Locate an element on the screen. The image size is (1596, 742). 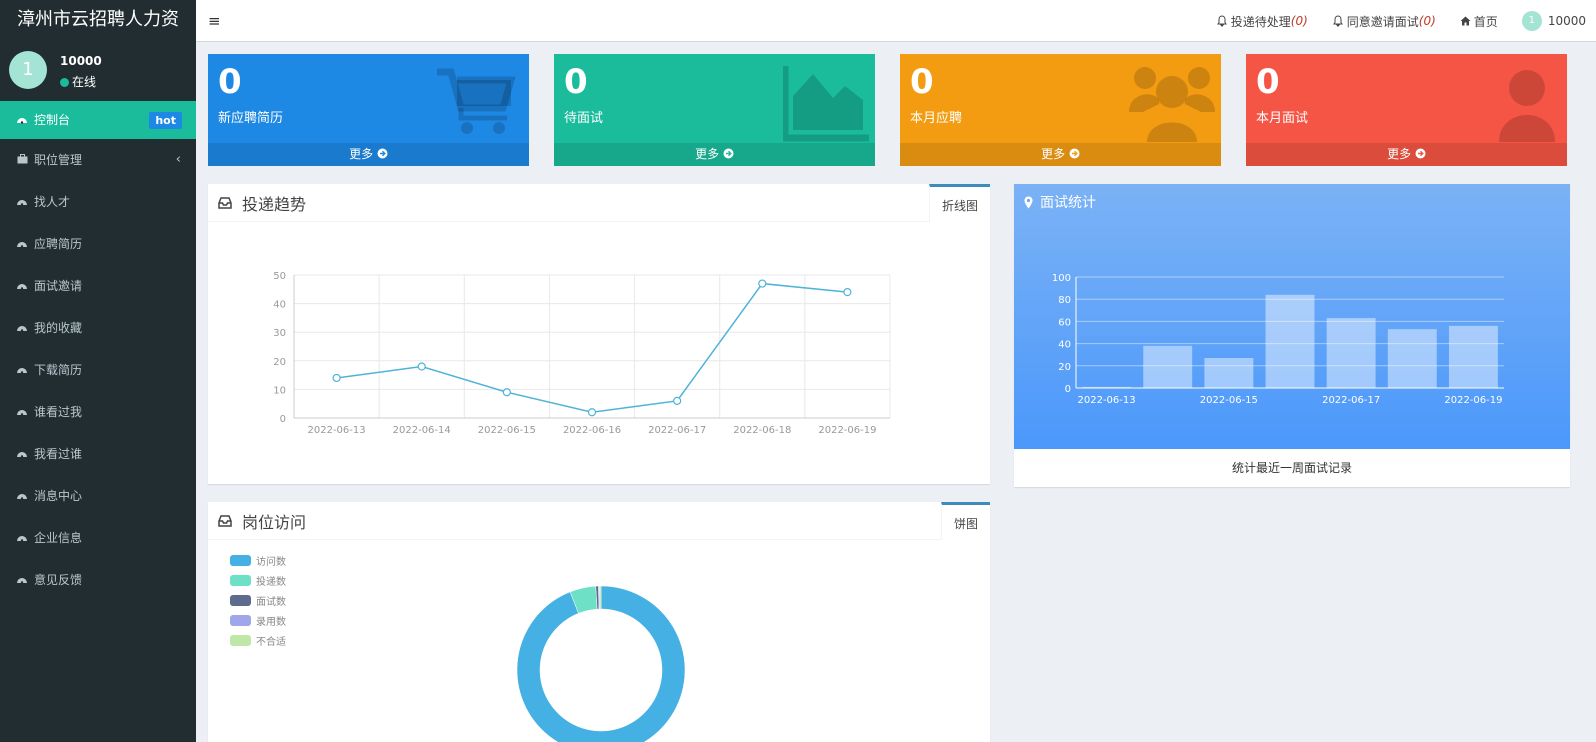
tab-pie-chart: 饼图 is located at coordinates (965, 521).